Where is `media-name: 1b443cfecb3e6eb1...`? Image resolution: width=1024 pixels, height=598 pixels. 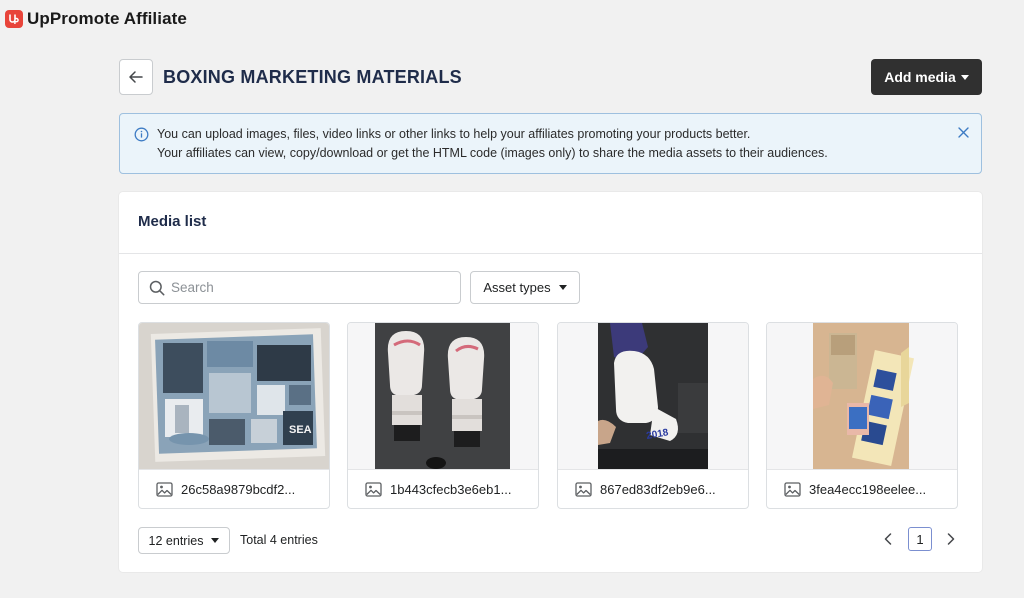 media-name: 1b443cfecb3e6eb1... is located at coordinates (451, 489).